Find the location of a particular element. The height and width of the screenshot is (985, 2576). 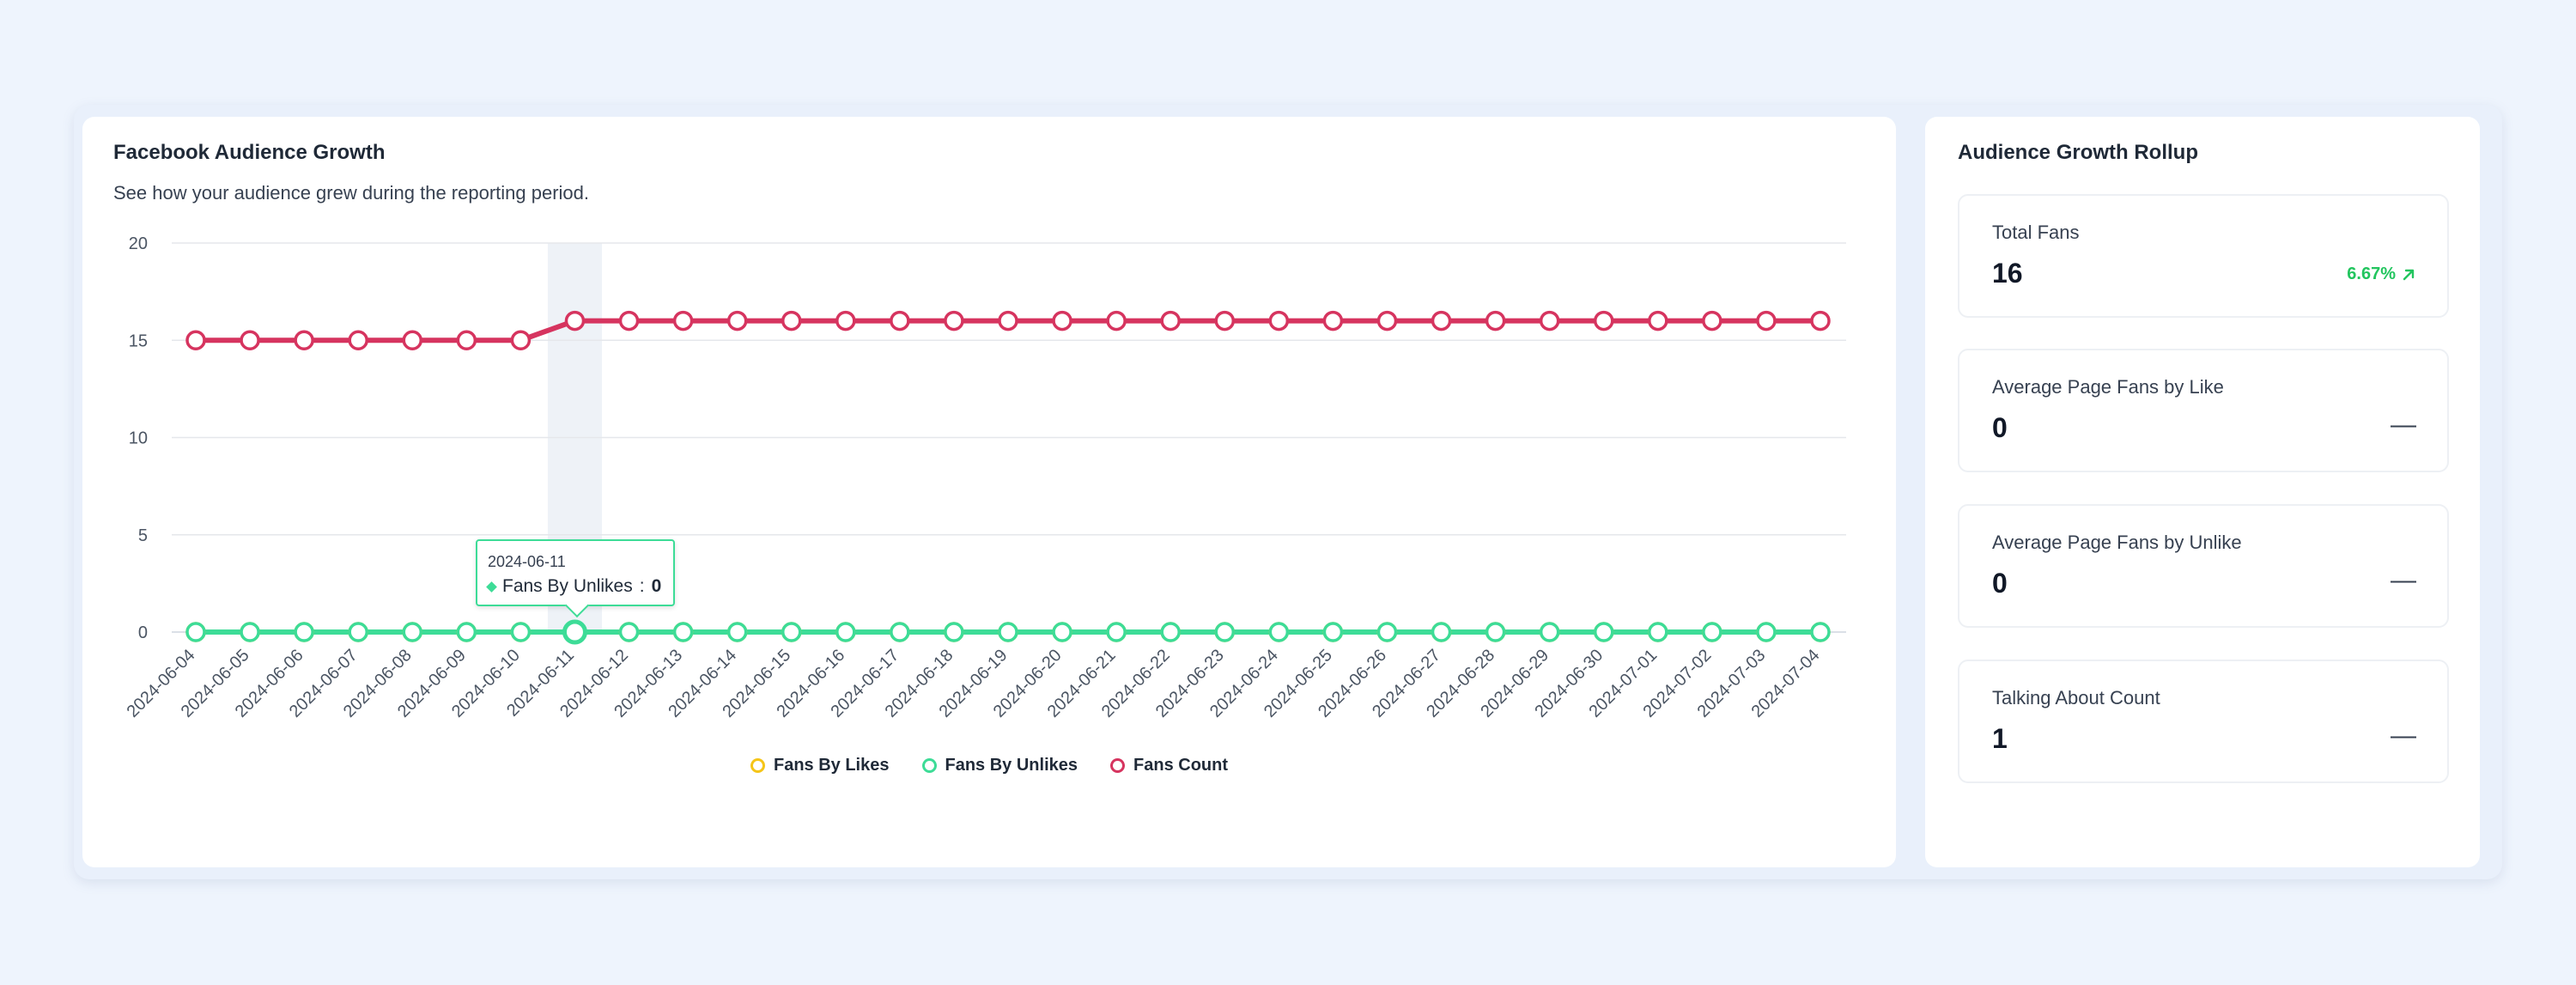

tooltip-date: 2024-06-11 is located at coordinates (527, 561).